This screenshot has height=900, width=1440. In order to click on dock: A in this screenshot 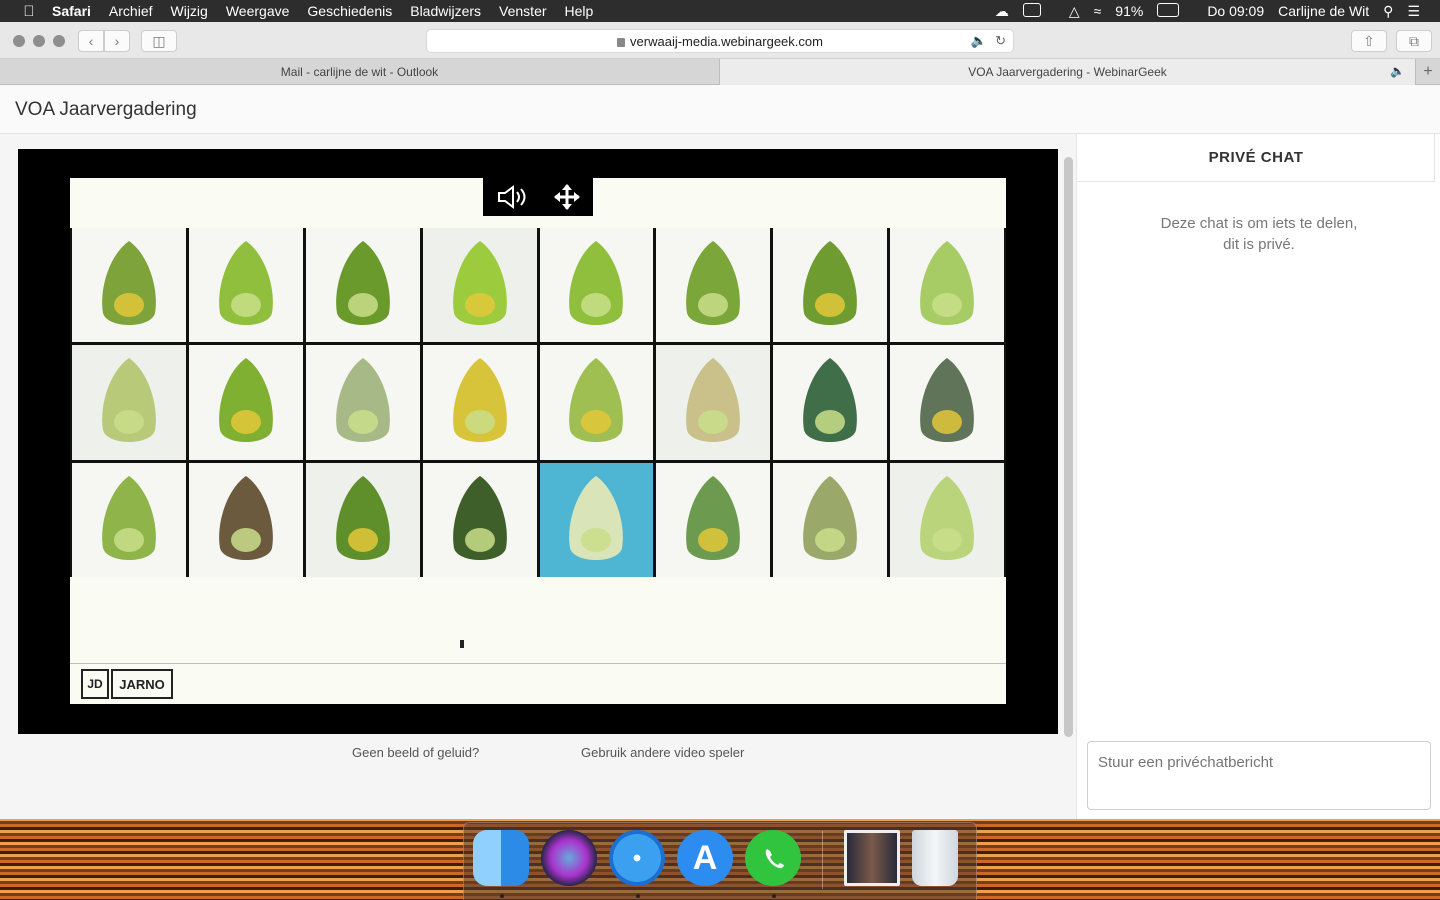, I will do `click(720, 861)`.